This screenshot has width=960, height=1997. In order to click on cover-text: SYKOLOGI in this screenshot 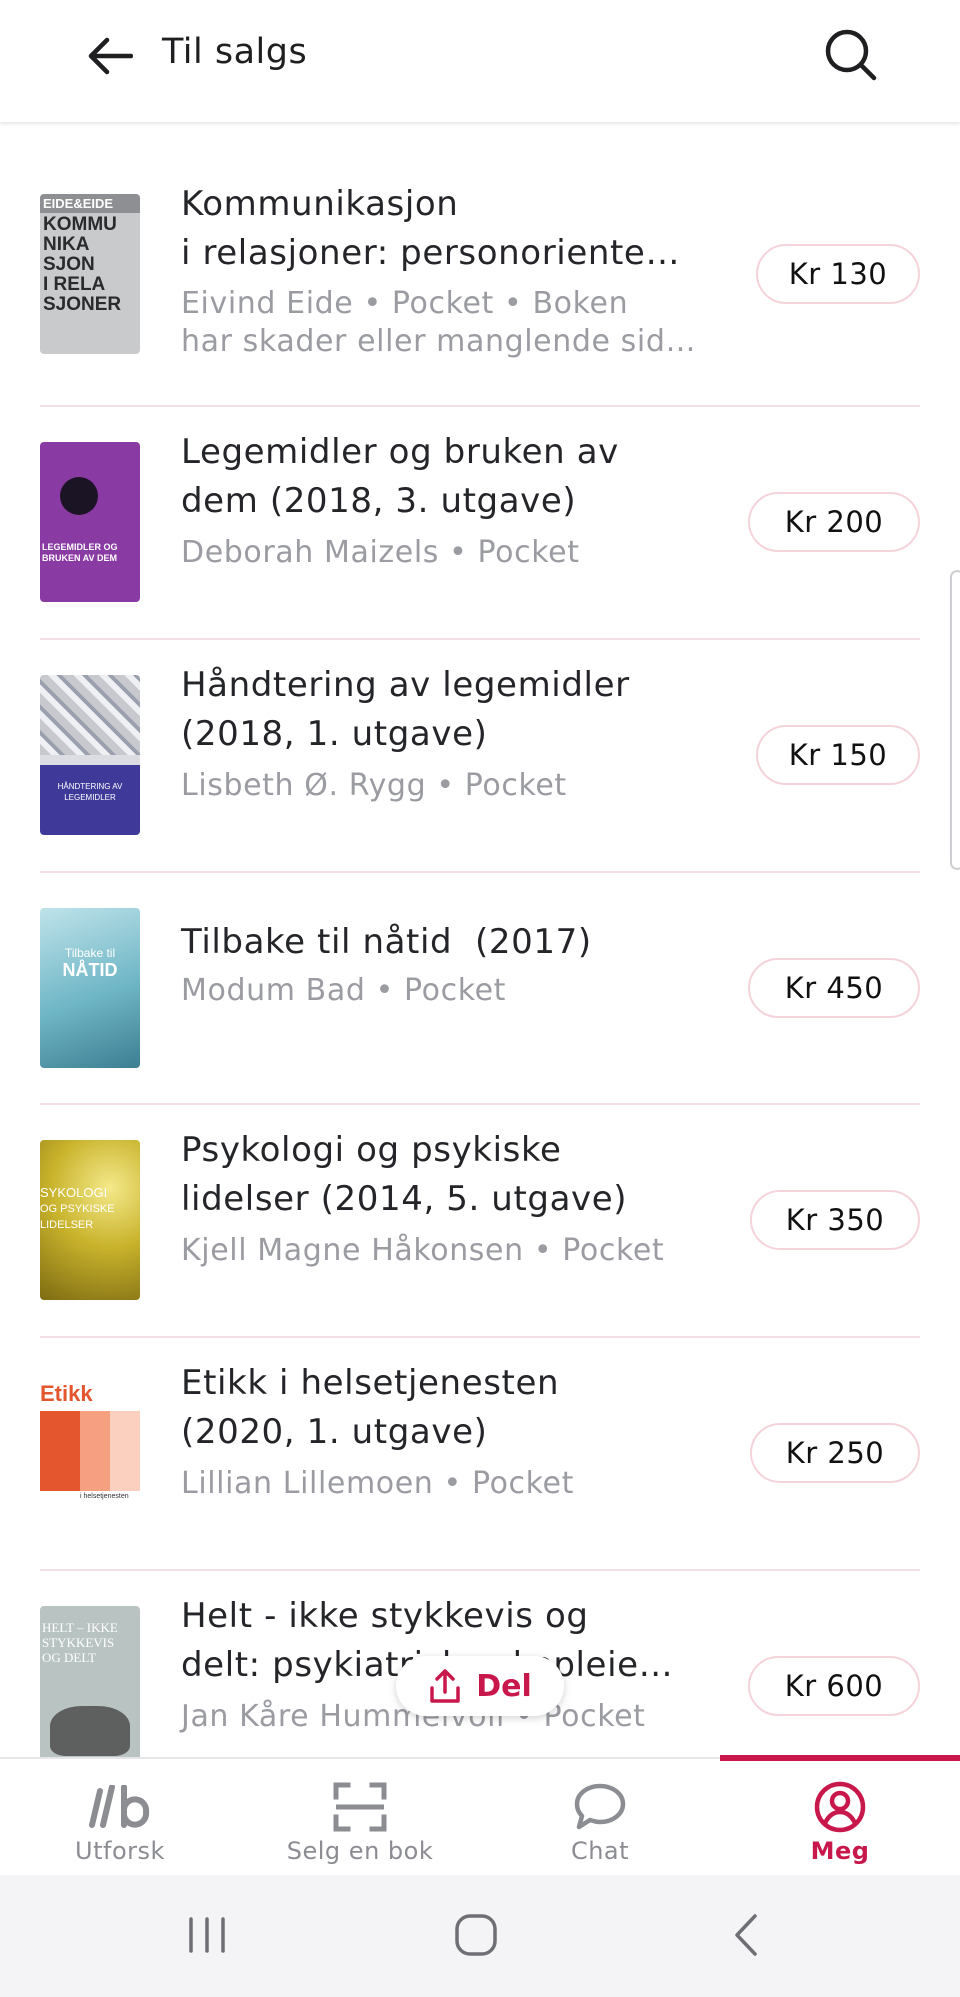, I will do `click(74, 1192)`.